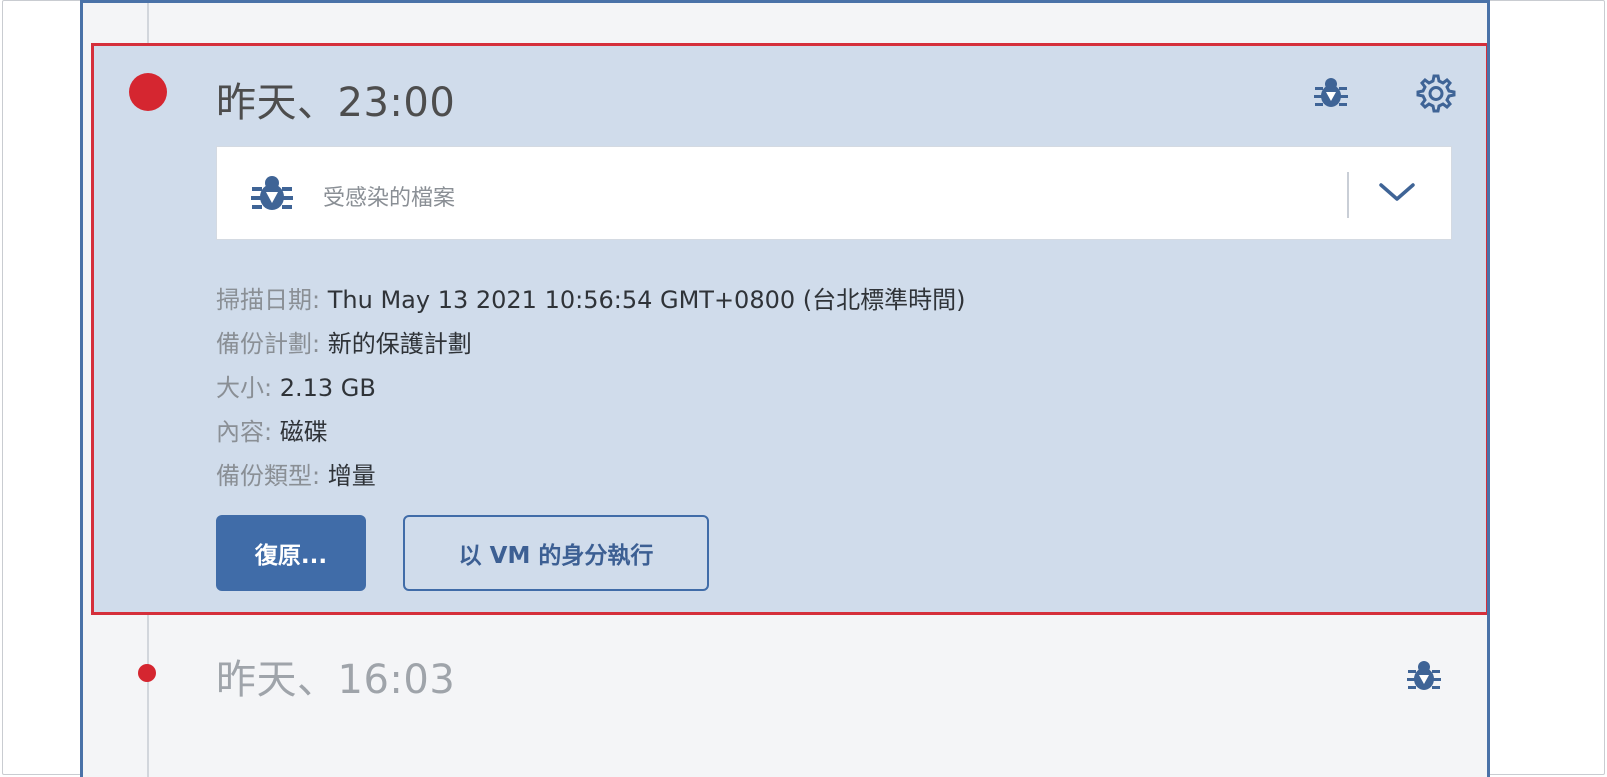  I want to click on dropdown-label: 受感染的檔案, so click(389, 198).